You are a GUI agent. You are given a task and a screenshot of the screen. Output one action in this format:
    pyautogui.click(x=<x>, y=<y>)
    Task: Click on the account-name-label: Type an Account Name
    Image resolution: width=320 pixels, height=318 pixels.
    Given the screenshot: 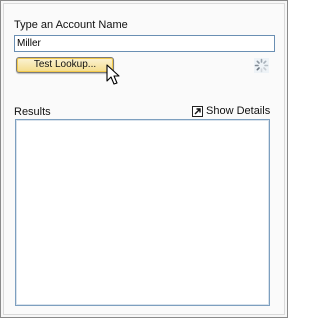 What is the action you would take?
    pyautogui.click(x=71, y=25)
    